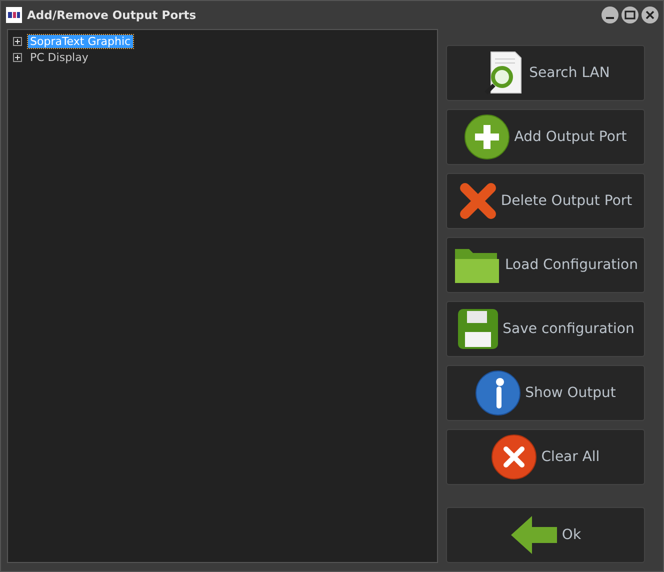 The image size is (664, 572). I want to click on tree-item: PC Display, so click(59, 57).